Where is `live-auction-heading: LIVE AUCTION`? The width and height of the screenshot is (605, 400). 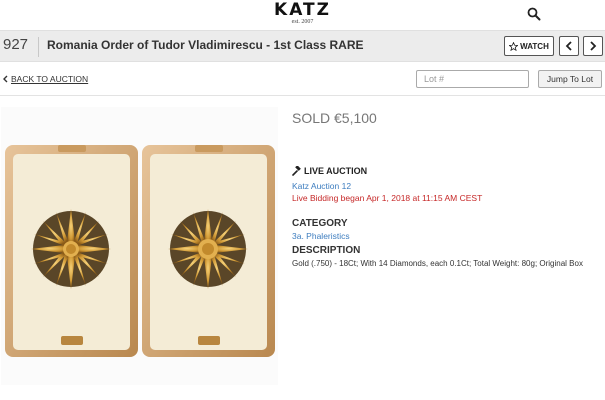 live-auction-heading: LIVE AUCTION is located at coordinates (329, 171).